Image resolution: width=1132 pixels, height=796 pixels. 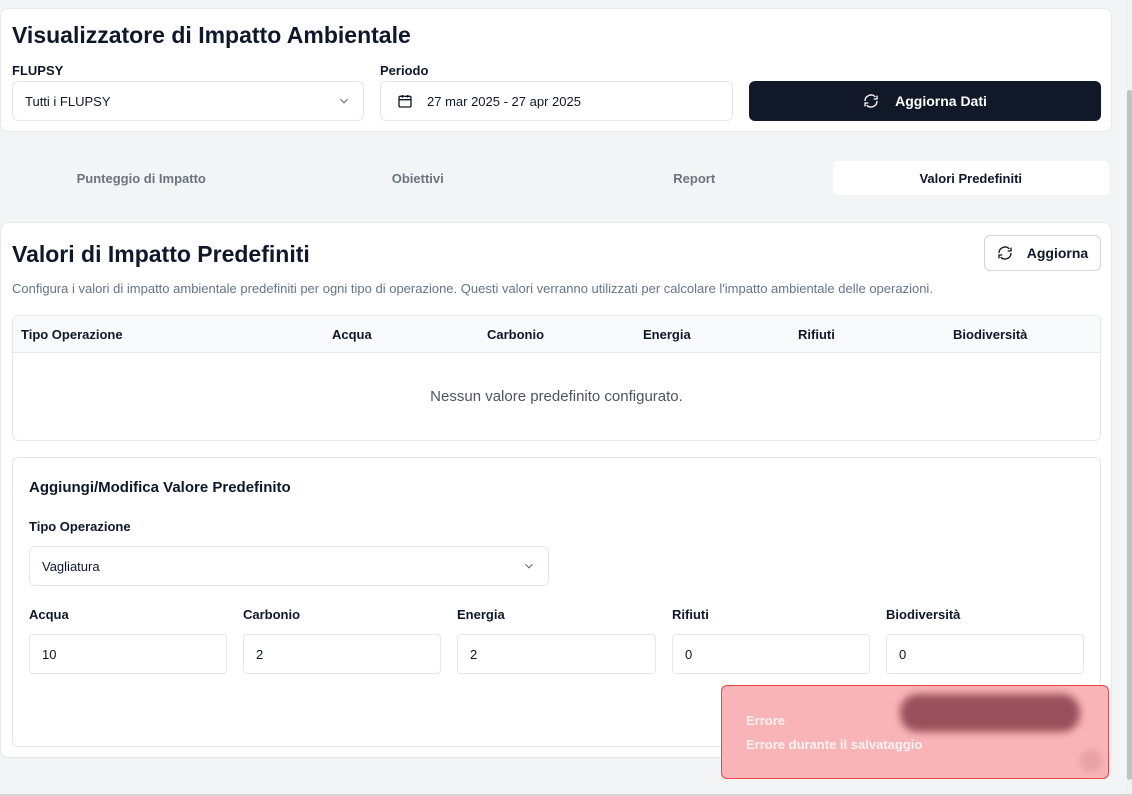 I want to click on refresh-button-label: Aggiorna, so click(x=1057, y=253).